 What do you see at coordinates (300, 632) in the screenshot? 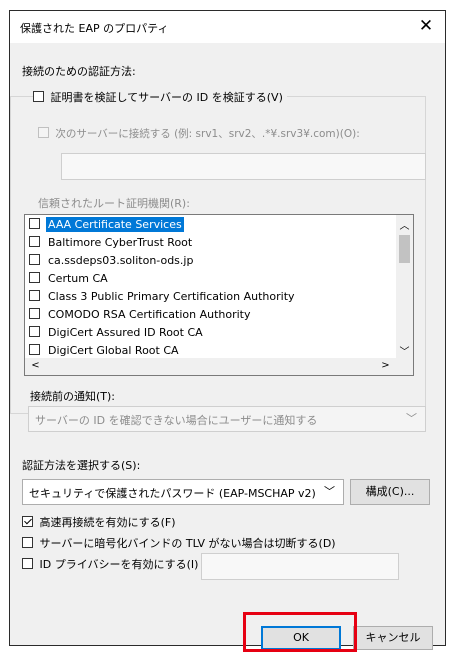
I see `ok-highlight-box` at bounding box center [300, 632].